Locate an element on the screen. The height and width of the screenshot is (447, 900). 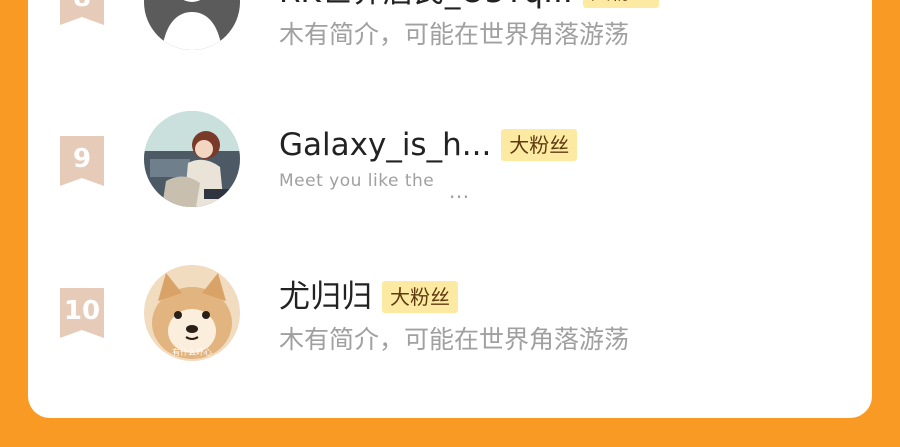
user-name: 尤归归 is located at coordinates (325, 297).